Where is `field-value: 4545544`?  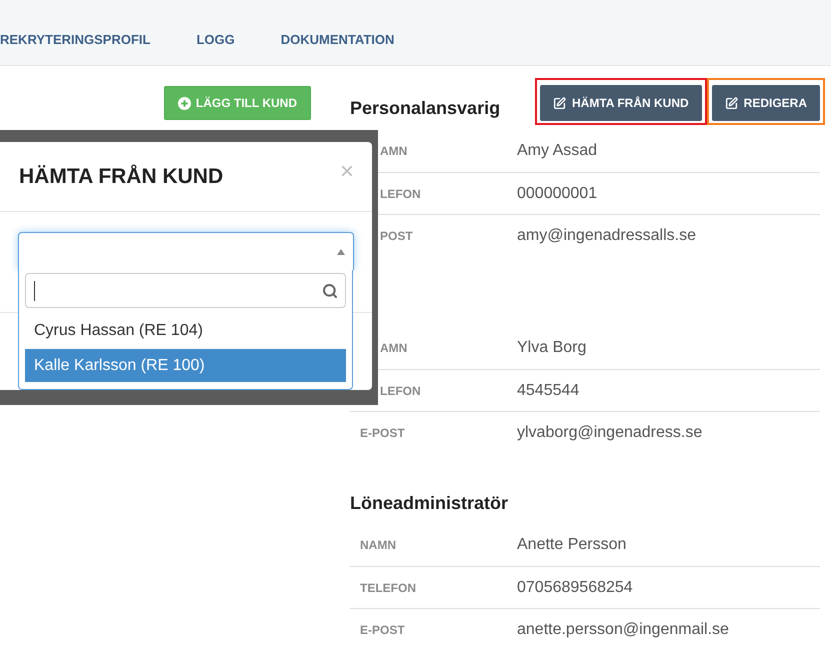
field-value: 4545544 is located at coordinates (548, 390).